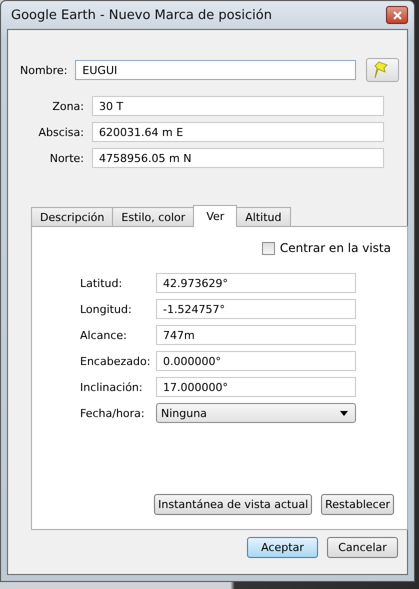 Image resolution: width=419 pixels, height=589 pixels. Describe the element at coordinates (153, 216) in the screenshot. I see `tab: Estilo, color` at that location.